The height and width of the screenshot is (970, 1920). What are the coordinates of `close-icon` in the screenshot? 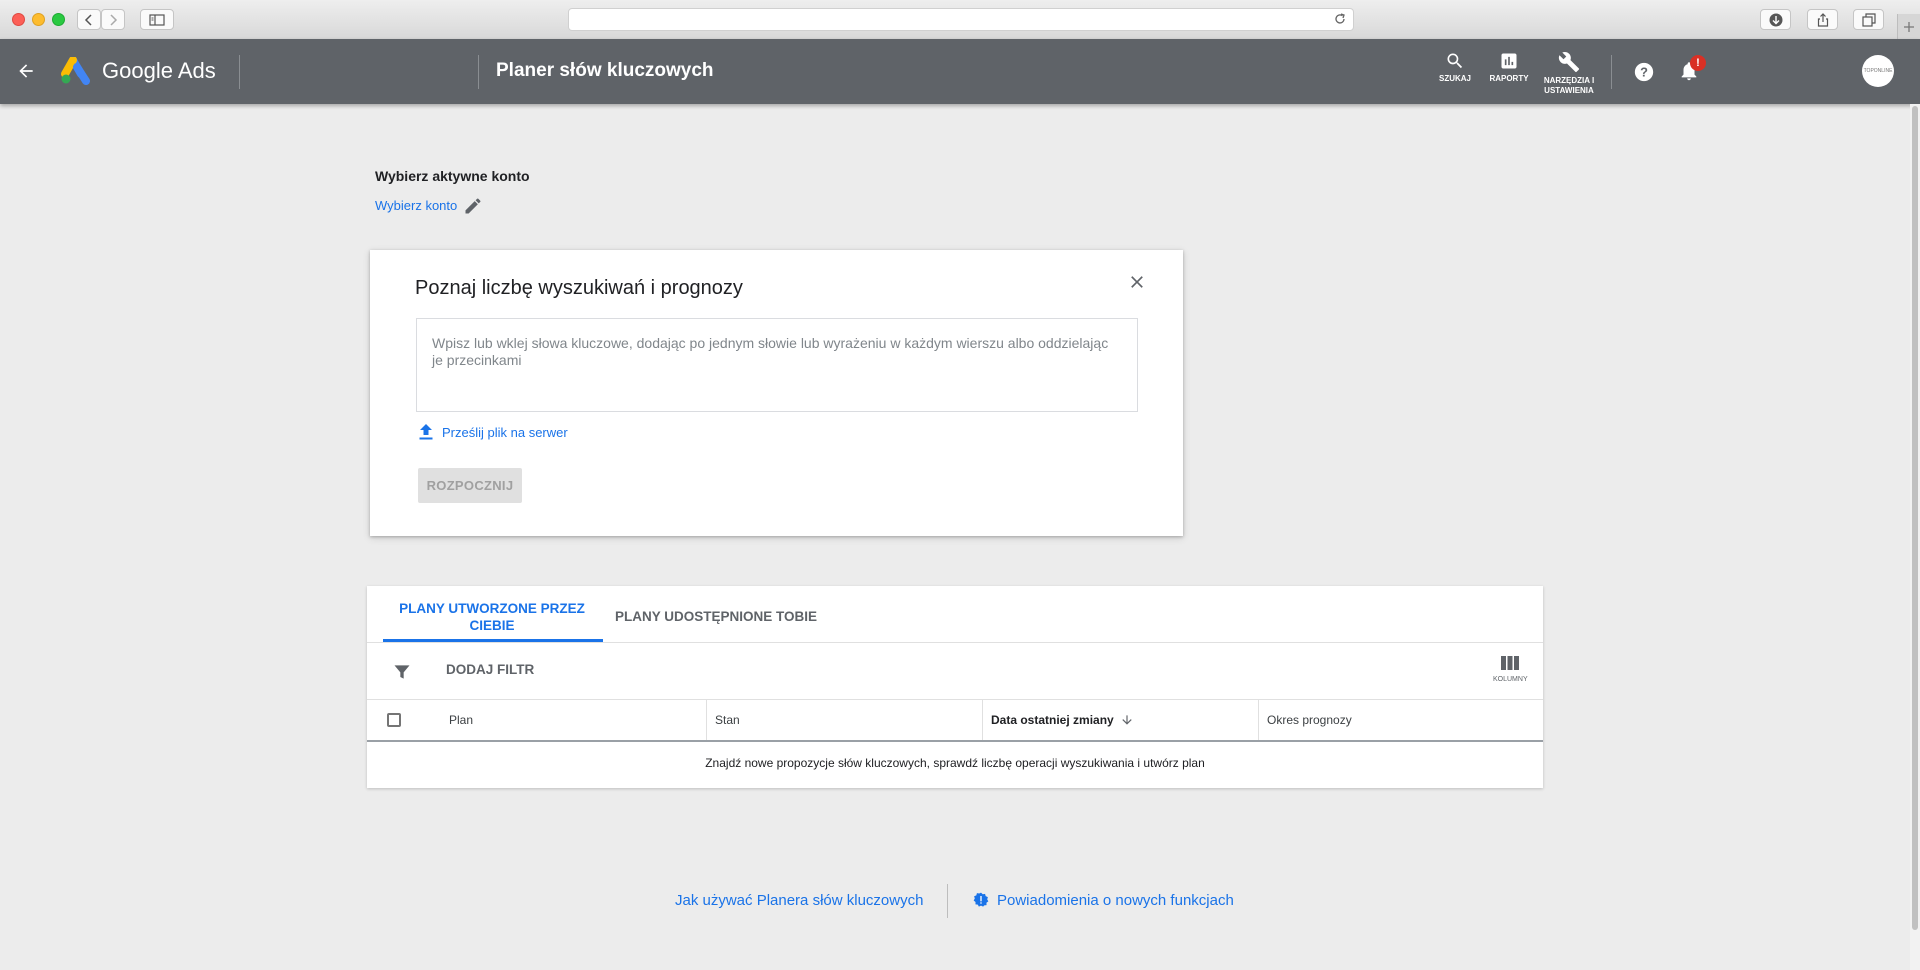 It's located at (1137, 282).